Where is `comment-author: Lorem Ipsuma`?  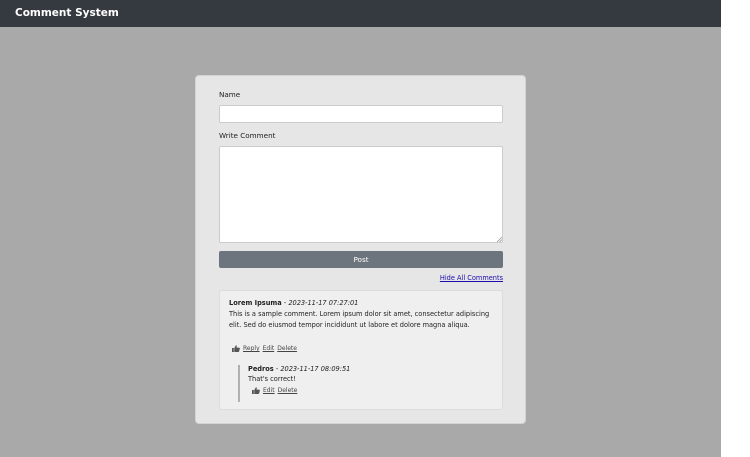
comment-author: Lorem Ipsuma is located at coordinates (255, 303).